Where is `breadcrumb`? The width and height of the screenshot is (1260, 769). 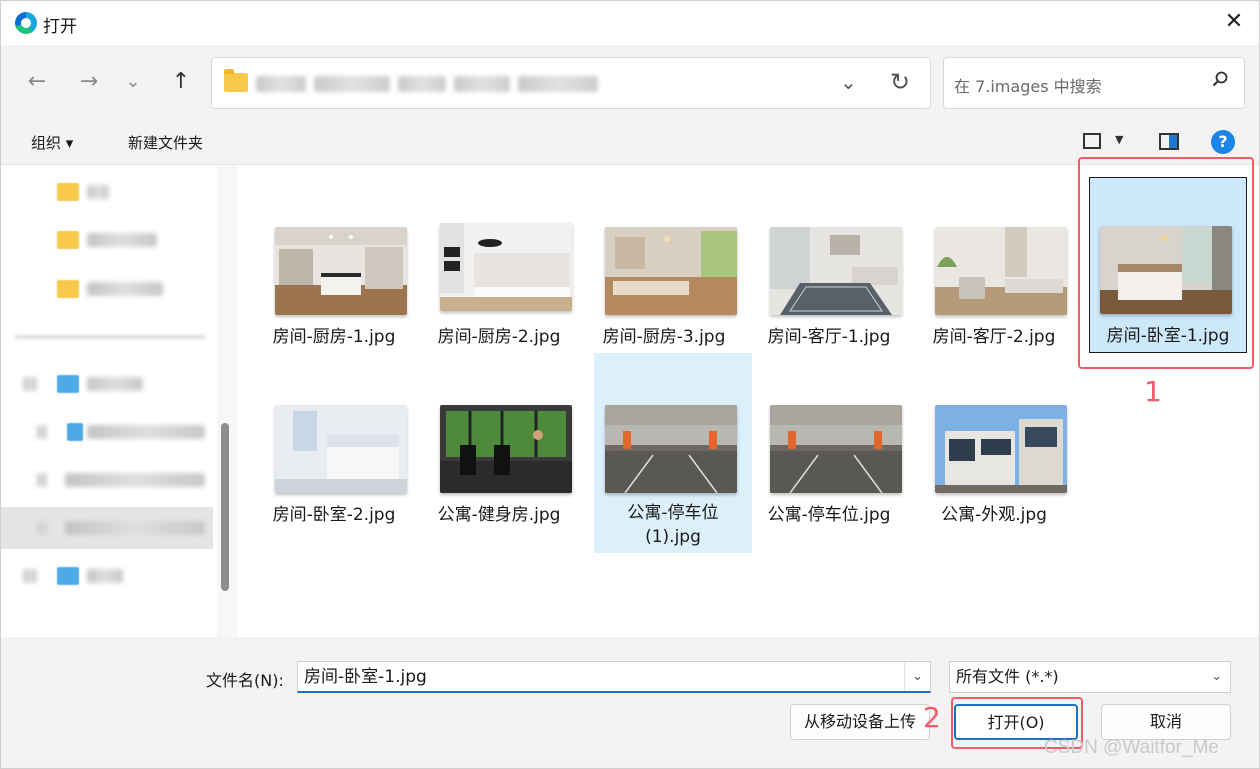
breadcrumb is located at coordinates (427, 84).